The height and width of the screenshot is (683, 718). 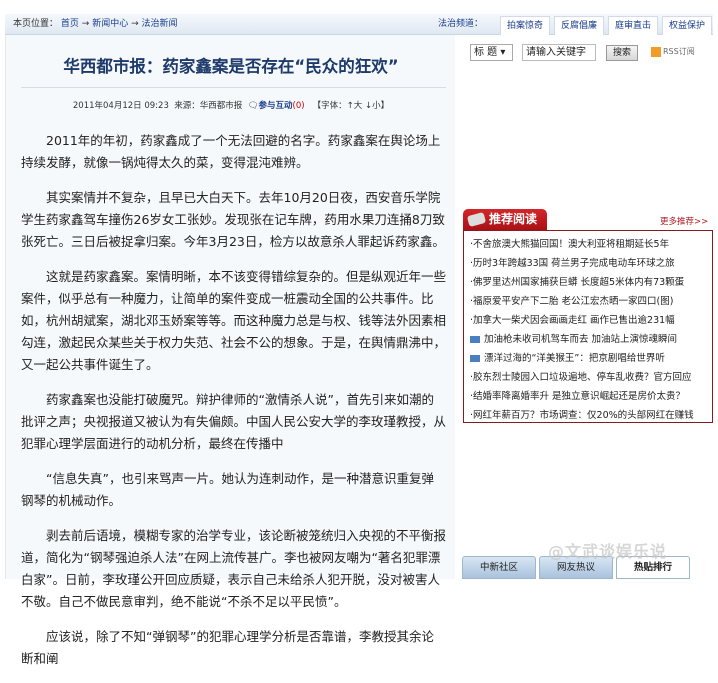 I want to click on recommend-item-text: ·佛罗里达州国家捕获巨蟒 长度超5米体内有73颗蛋, so click(x=577, y=282).